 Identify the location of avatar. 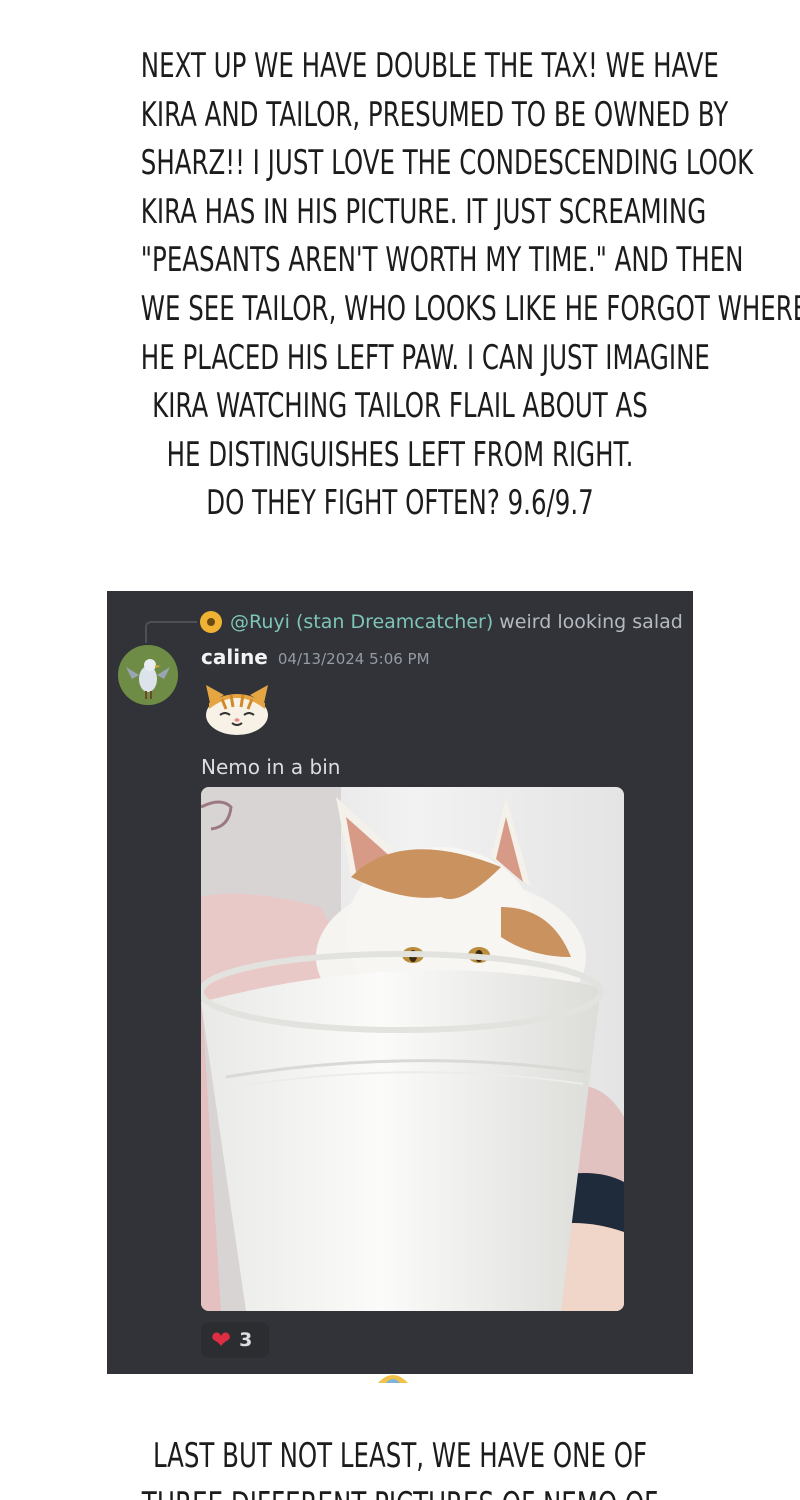
(148, 675).